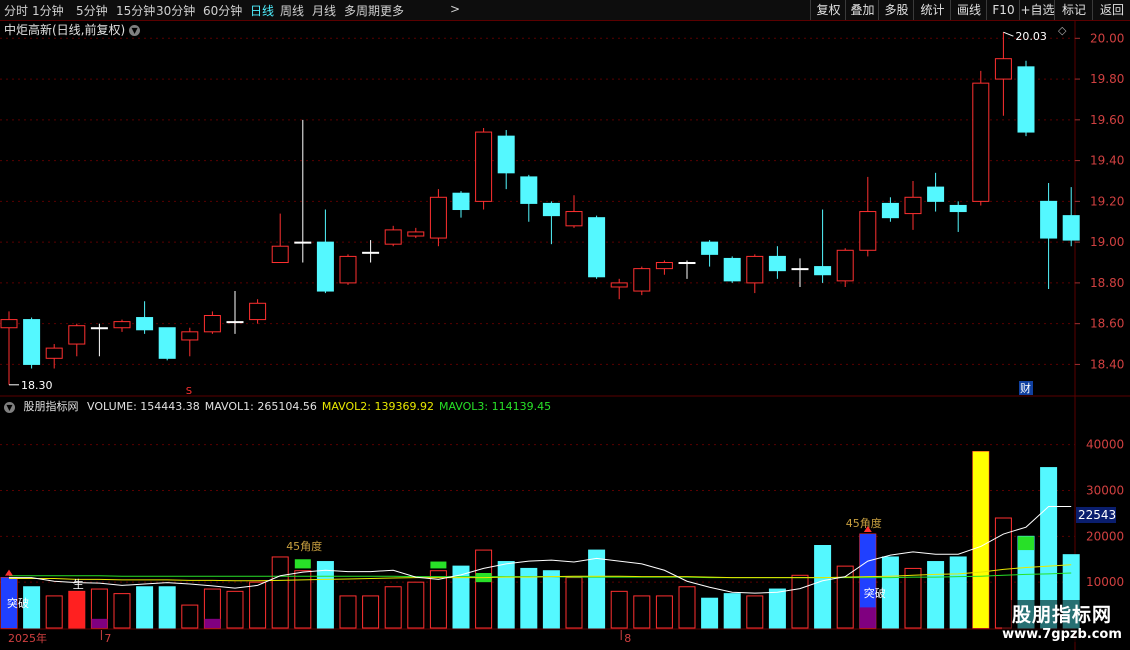  What do you see at coordinates (1107, 79) in the screenshot?
I see `price-axis-label: 19.80` at bounding box center [1107, 79].